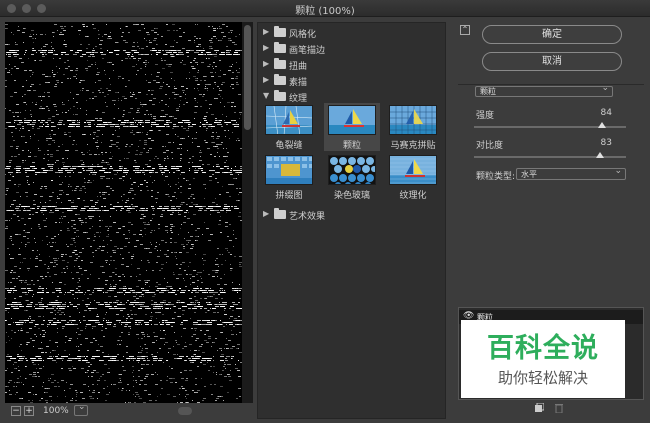  I want to click on grain-type-value: 水平, so click(529, 174).